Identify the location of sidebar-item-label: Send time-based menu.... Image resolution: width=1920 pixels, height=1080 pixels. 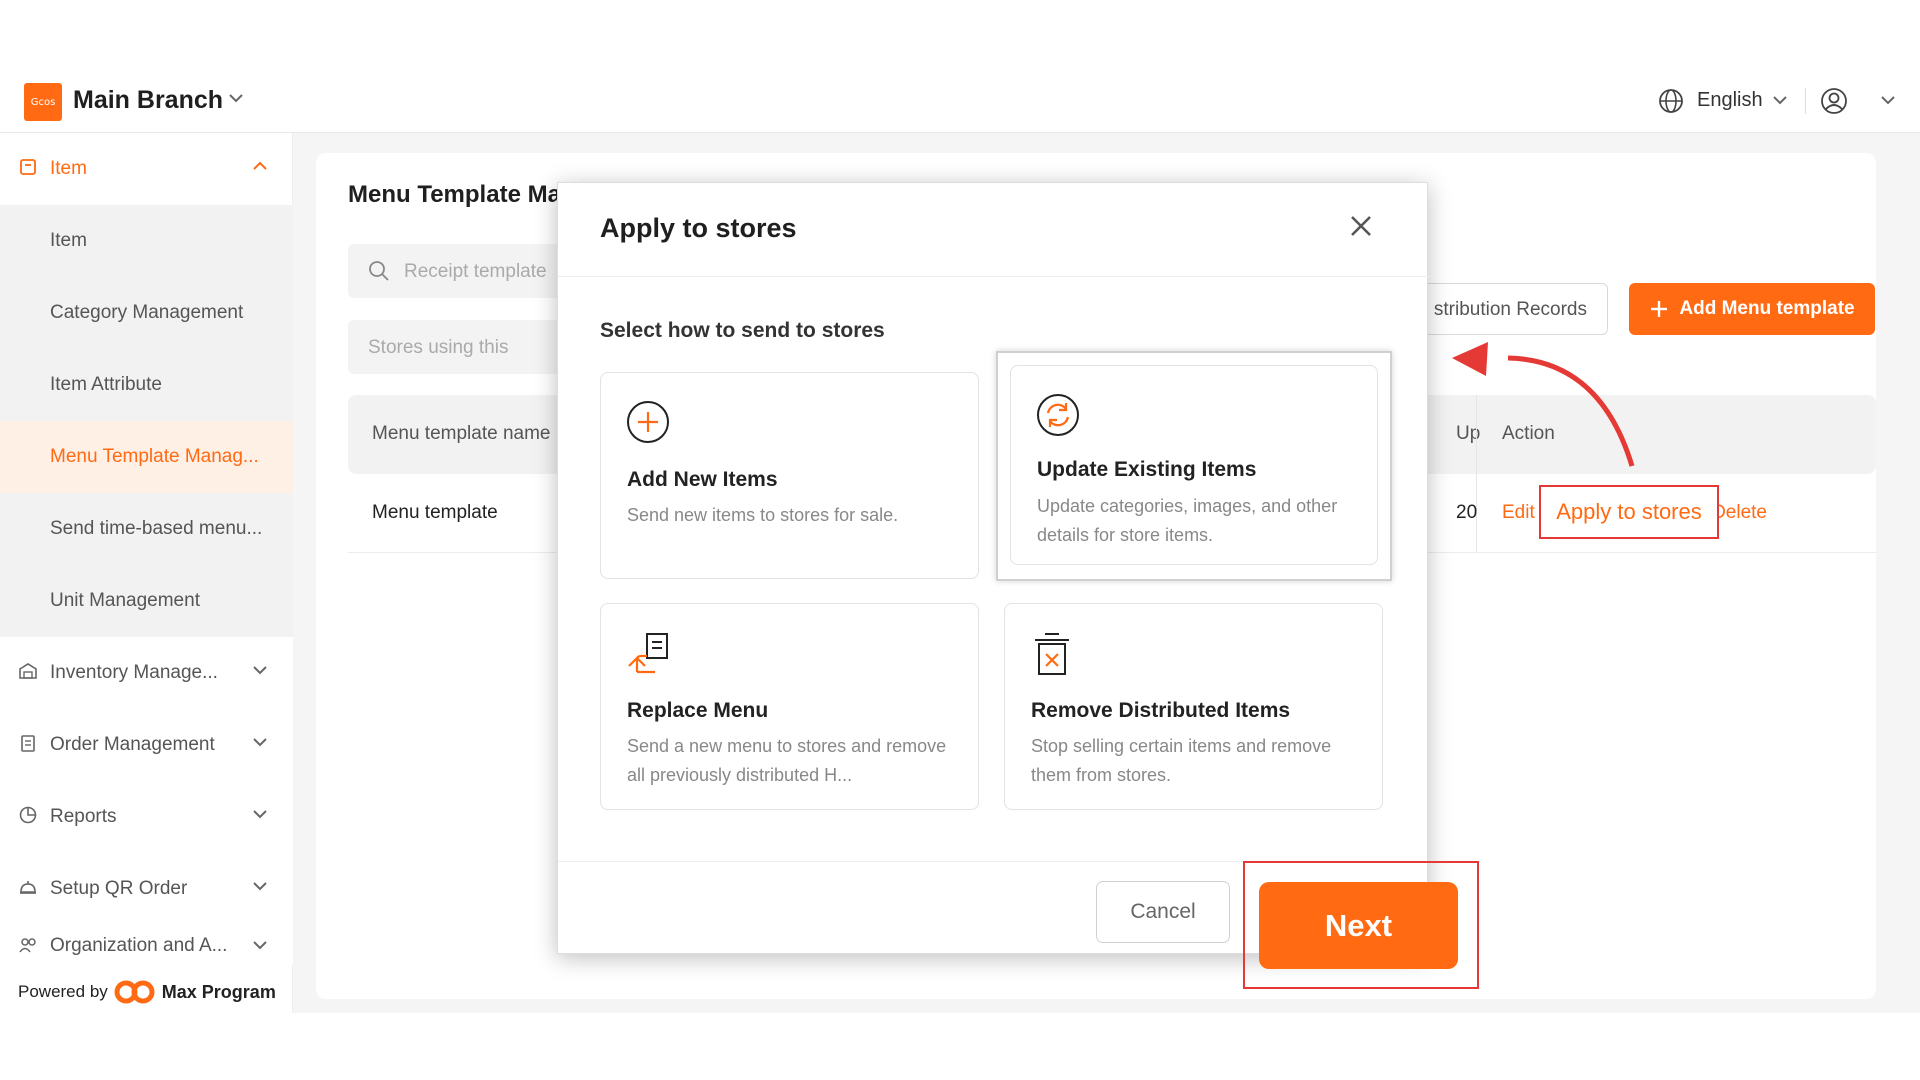
(156, 528).